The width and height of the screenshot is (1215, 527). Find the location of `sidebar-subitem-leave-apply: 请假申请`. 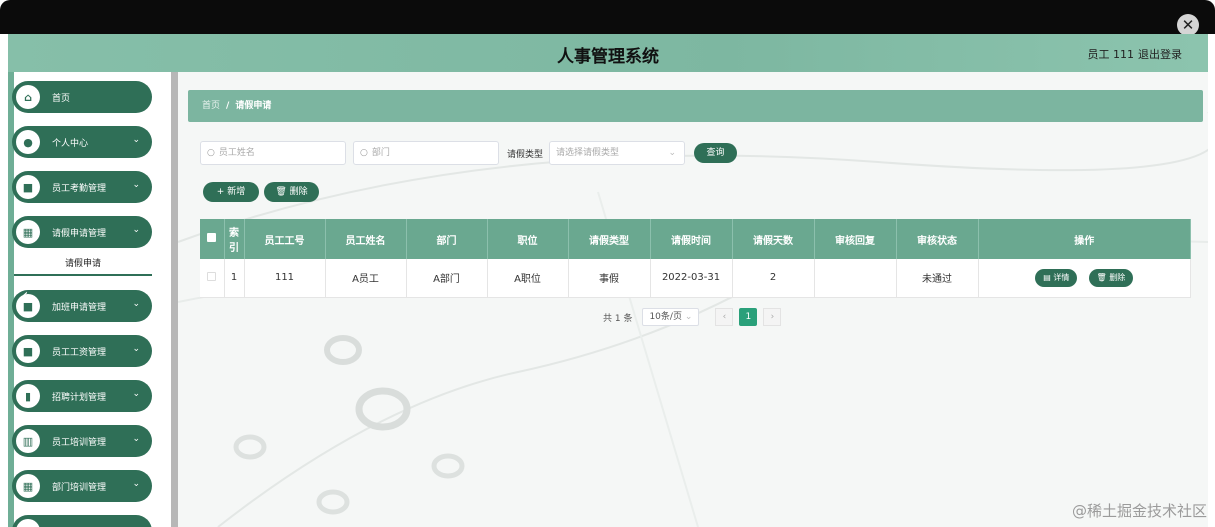

sidebar-subitem-leave-apply: 请假申请 is located at coordinates (83, 265).